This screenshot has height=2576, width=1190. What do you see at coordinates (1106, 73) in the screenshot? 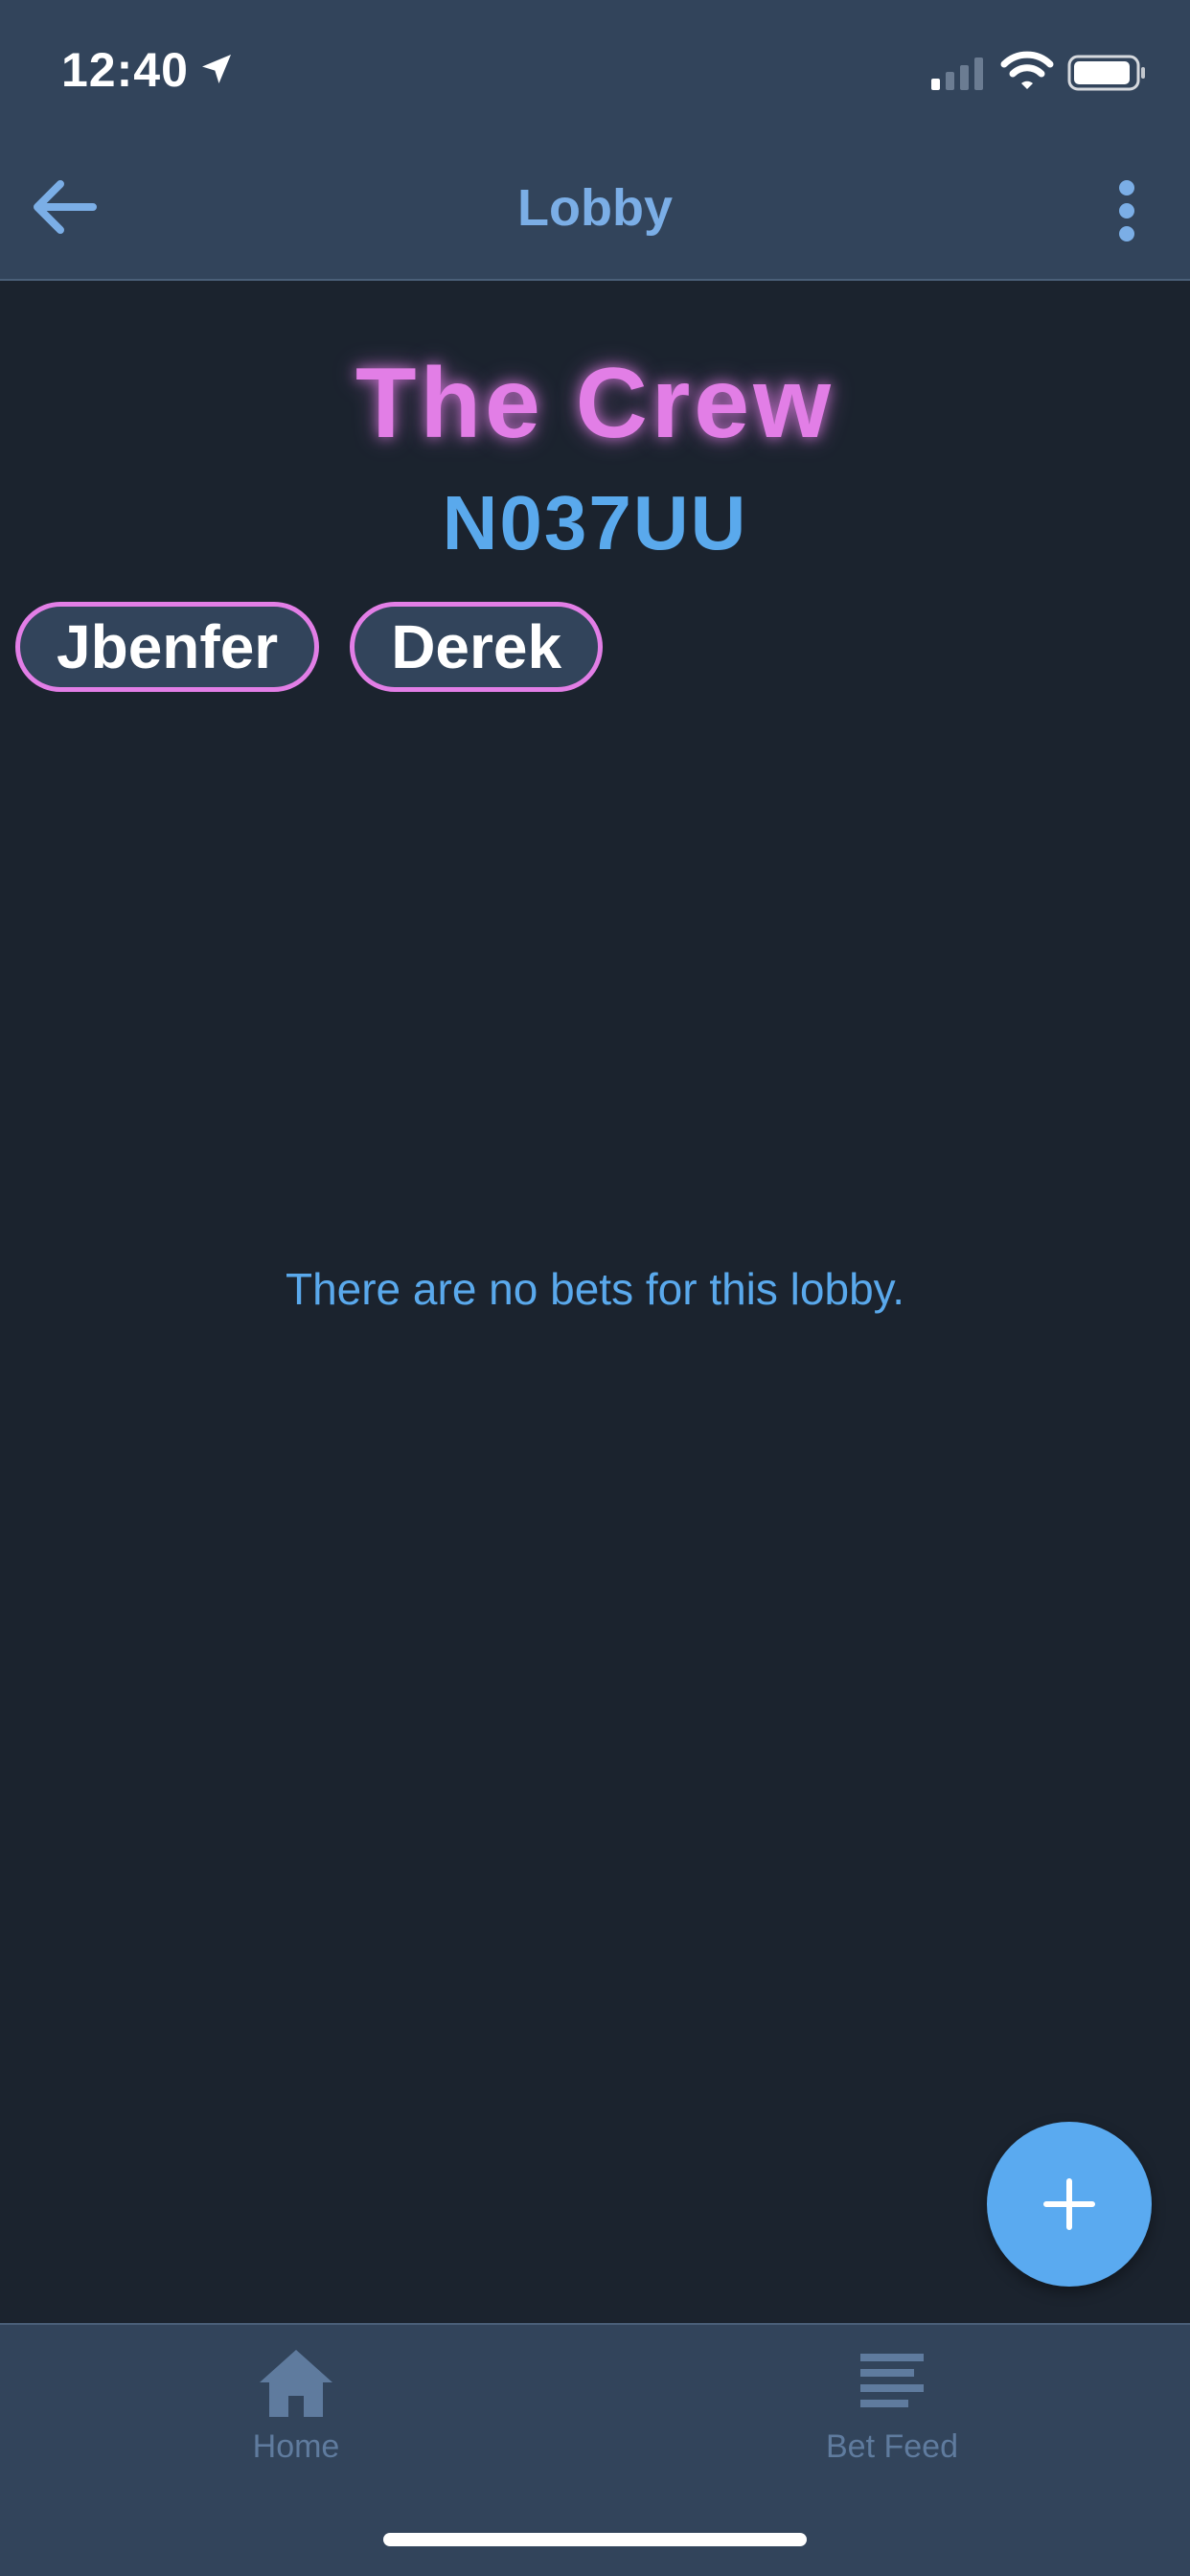
I see `battery-icon` at bounding box center [1106, 73].